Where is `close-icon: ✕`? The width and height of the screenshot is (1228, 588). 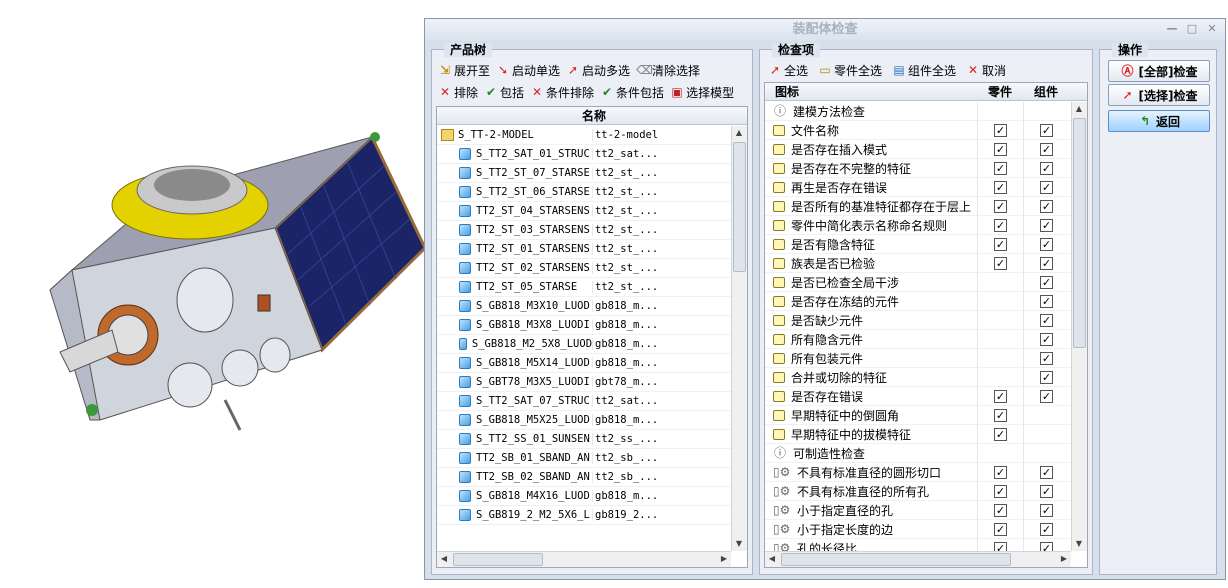 close-icon: ✕ is located at coordinates (1212, 29).